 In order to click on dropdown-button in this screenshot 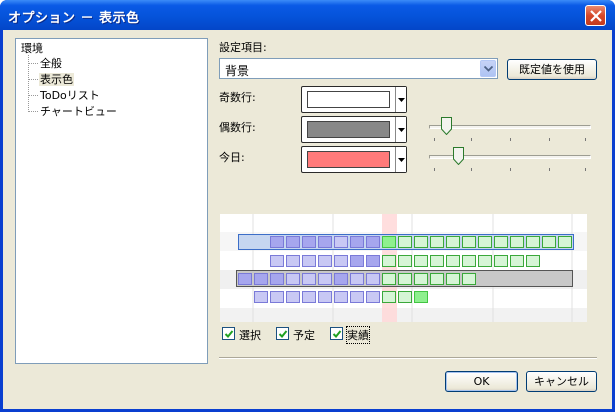, I will do `click(488, 68)`.